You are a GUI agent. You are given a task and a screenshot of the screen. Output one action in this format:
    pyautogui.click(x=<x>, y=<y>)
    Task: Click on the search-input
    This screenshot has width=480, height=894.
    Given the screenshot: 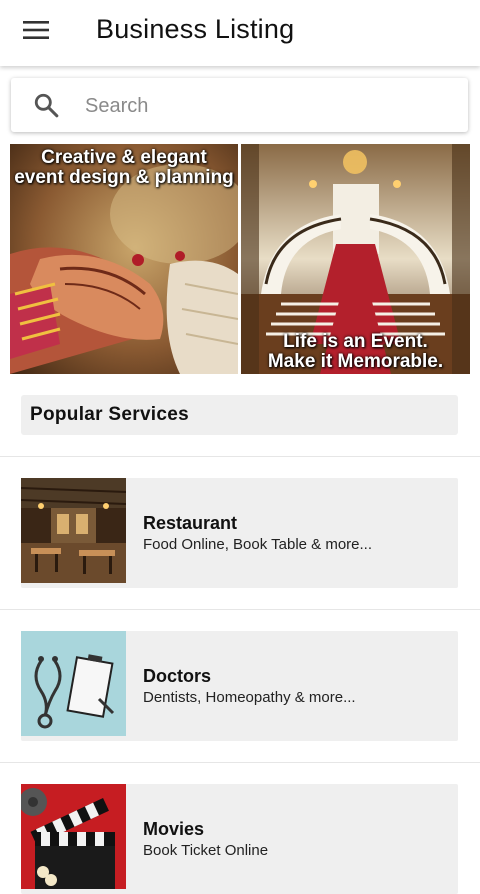 What is the action you would take?
    pyautogui.click(x=270, y=106)
    